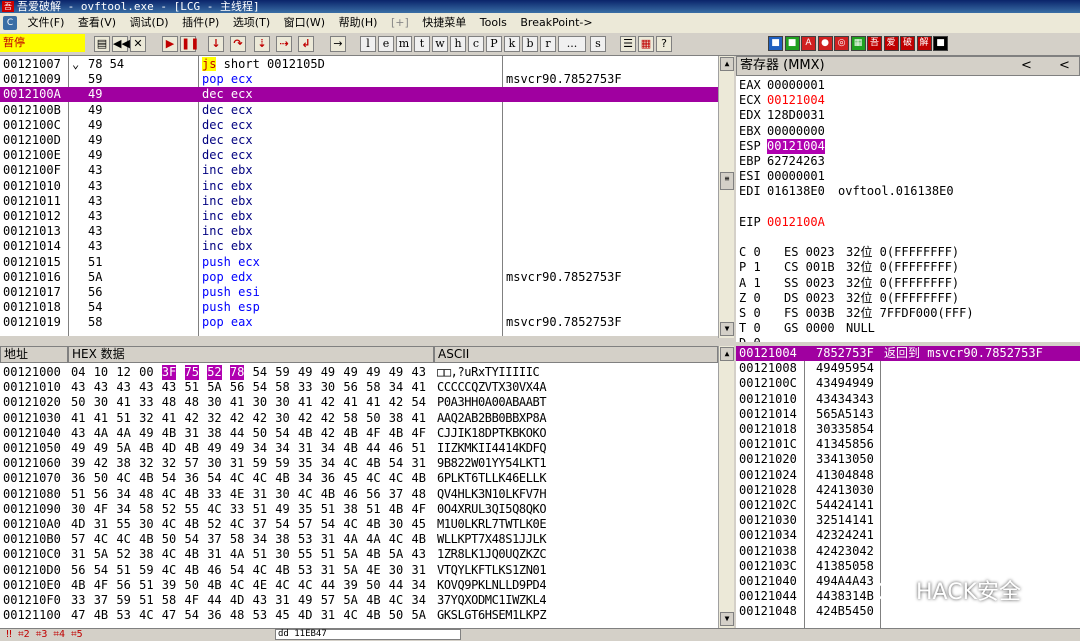 The width and height of the screenshot is (1080, 641). I want to click on handles-button: h, so click(458, 44).